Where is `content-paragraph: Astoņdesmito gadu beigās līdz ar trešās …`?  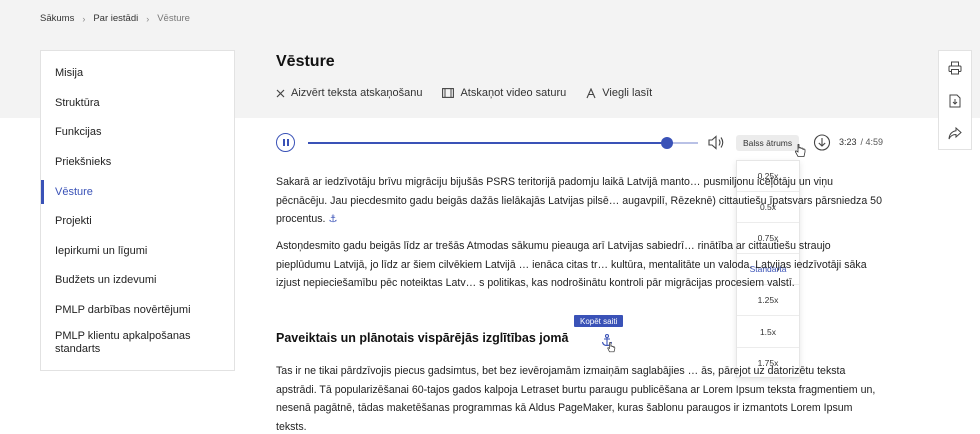
content-paragraph: Astoņdesmito gadu beigās līdz ar trešās … is located at coordinates (571, 264).